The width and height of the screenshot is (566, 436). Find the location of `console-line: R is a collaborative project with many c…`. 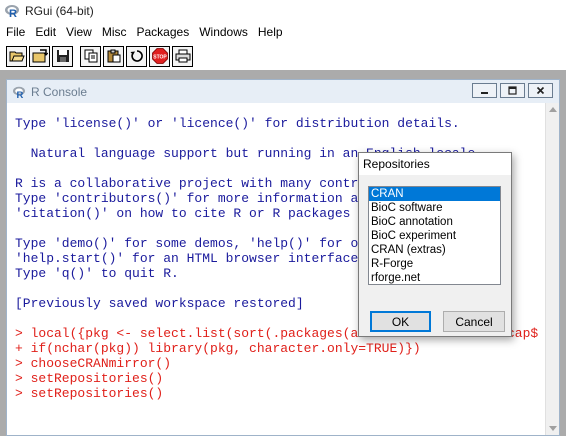

console-line: R is a collaborative project with many c… is located at coordinates (198, 183).